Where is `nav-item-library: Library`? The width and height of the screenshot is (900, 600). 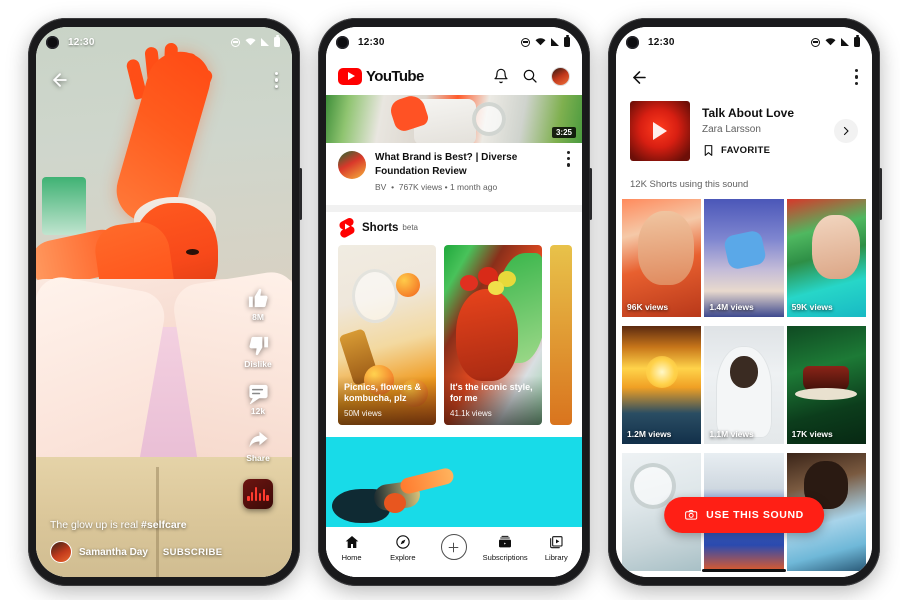 nav-item-library: Library is located at coordinates (556, 548).